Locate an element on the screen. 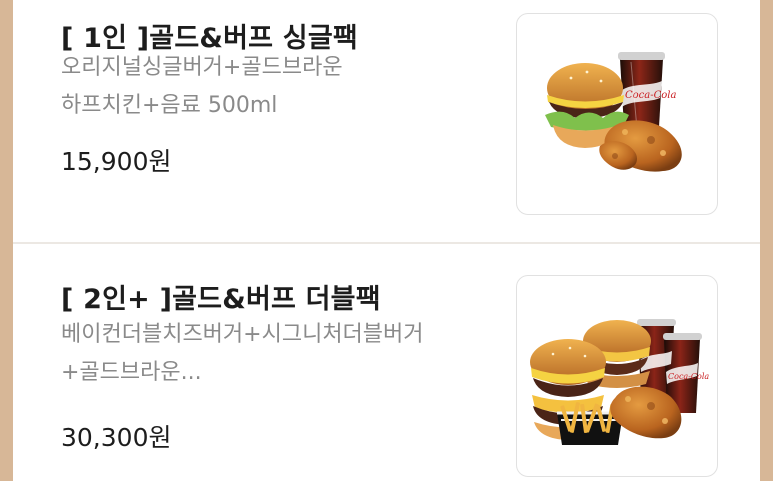 The height and width of the screenshot is (481, 773). double-burger-fries-chicken-drinks-photo: Coca-Cola is located at coordinates (619, 382).